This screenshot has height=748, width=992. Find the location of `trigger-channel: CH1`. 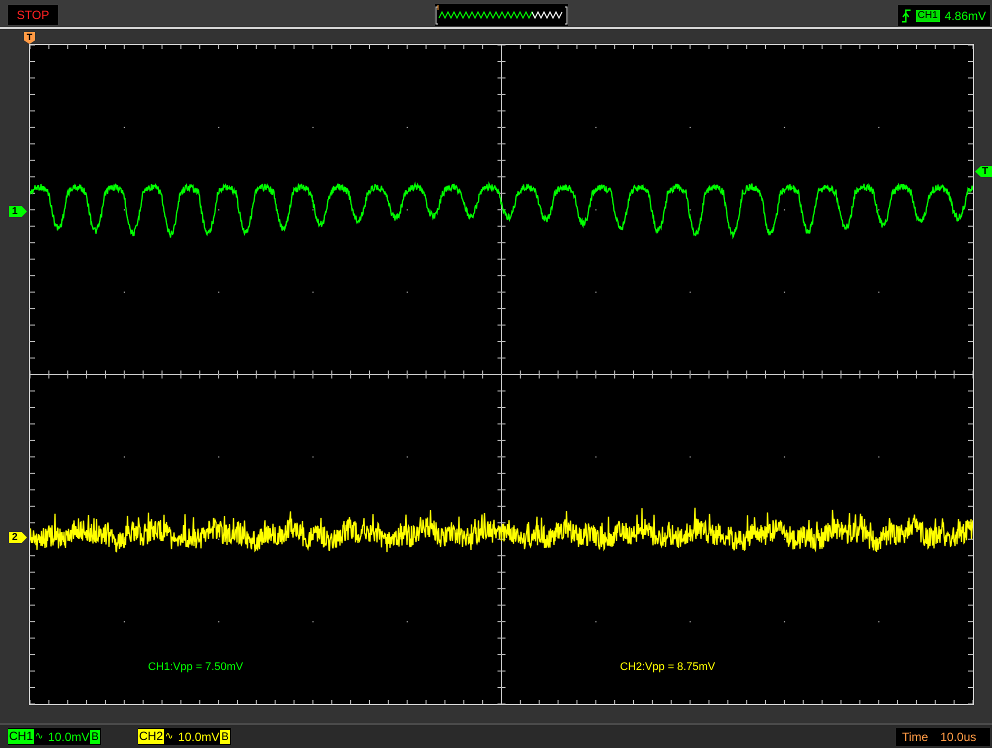

trigger-channel: CH1 is located at coordinates (928, 16).